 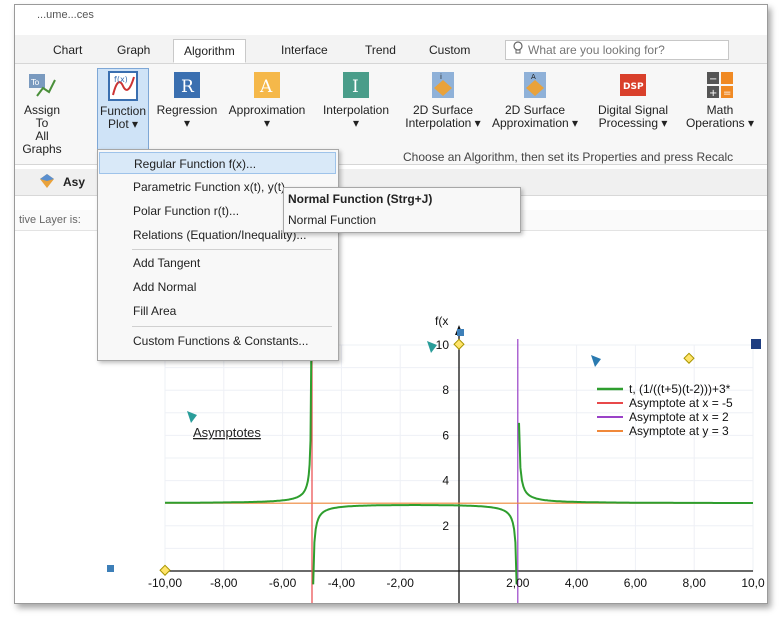 I want to click on tab-graph: Graph, so click(x=133, y=50).